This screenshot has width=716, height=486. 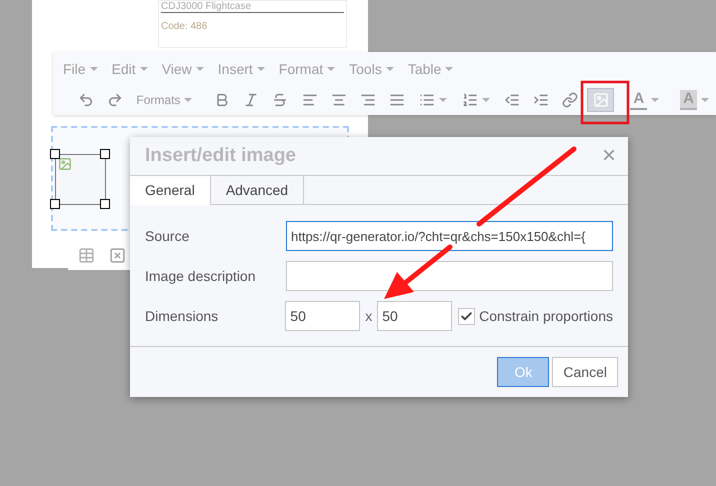 What do you see at coordinates (167, 236) in the screenshot?
I see `field-label: Source` at bounding box center [167, 236].